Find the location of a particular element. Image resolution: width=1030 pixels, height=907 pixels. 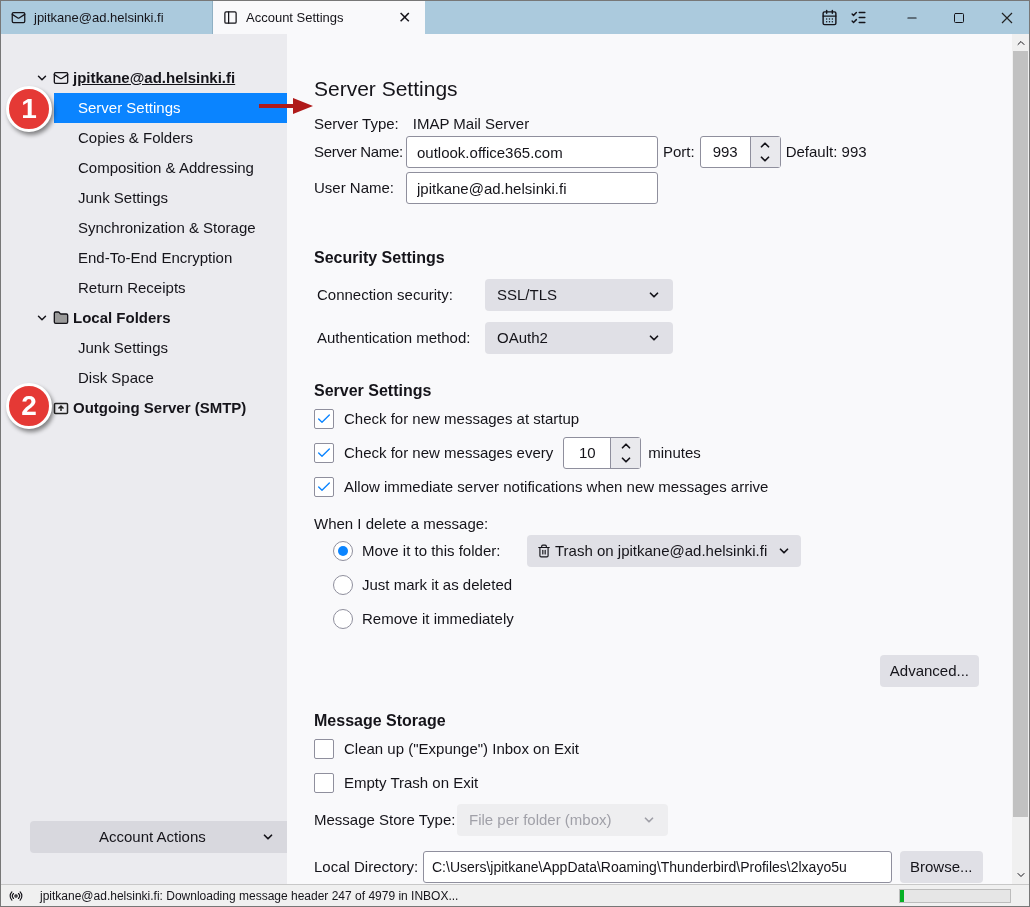

account-actions-button: Account Actions is located at coordinates (158, 837).